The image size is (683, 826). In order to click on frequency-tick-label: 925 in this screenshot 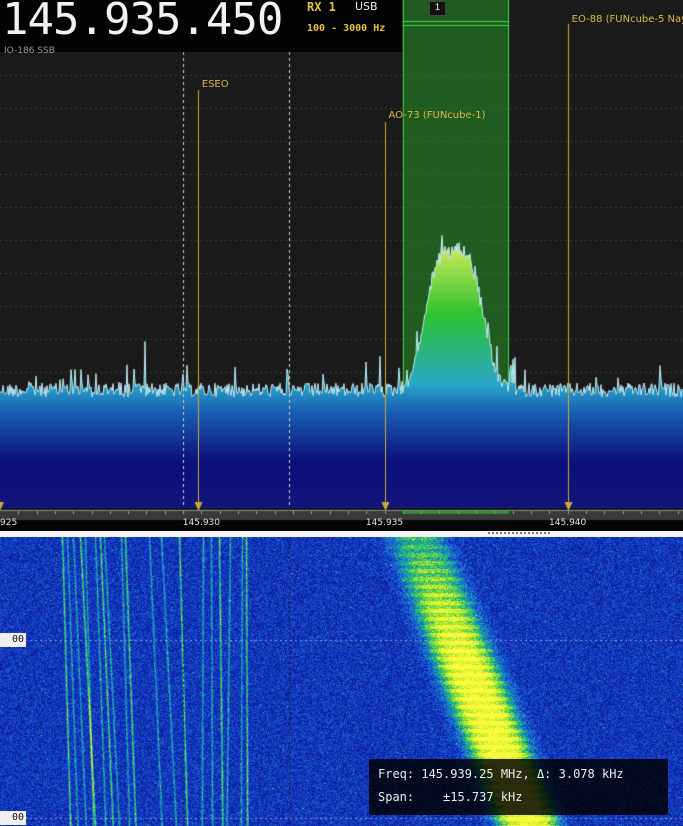, I will do `click(9, 523)`.